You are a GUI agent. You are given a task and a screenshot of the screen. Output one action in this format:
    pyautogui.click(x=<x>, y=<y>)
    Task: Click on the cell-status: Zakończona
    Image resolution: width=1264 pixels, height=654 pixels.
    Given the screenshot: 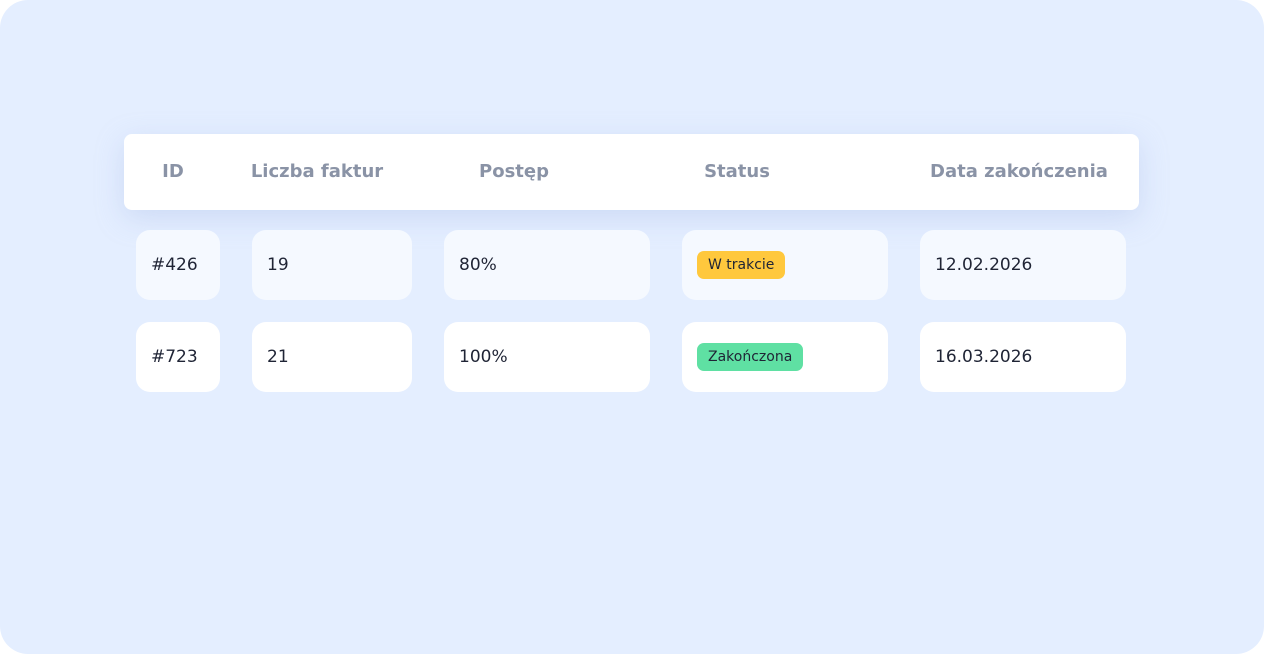 What is the action you would take?
    pyautogui.click(x=785, y=357)
    